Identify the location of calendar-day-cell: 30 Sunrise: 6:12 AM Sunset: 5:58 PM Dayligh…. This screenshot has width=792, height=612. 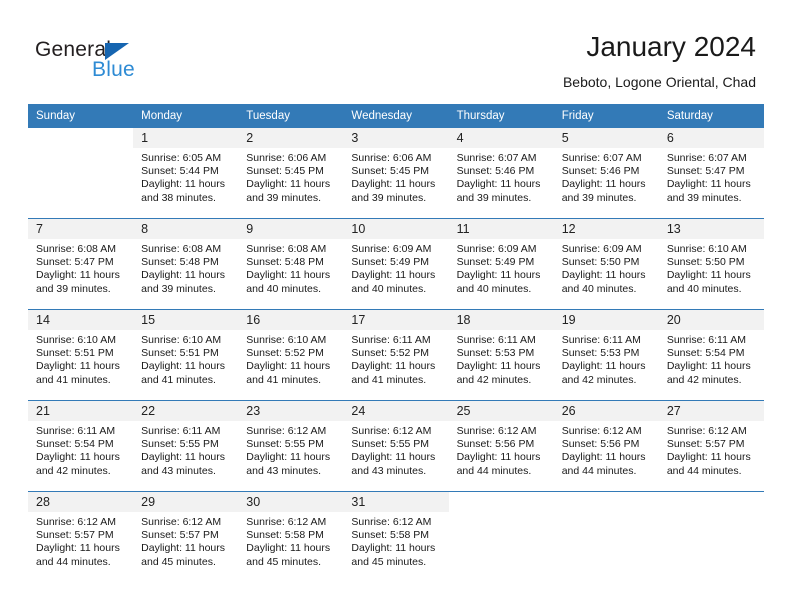
(291, 536).